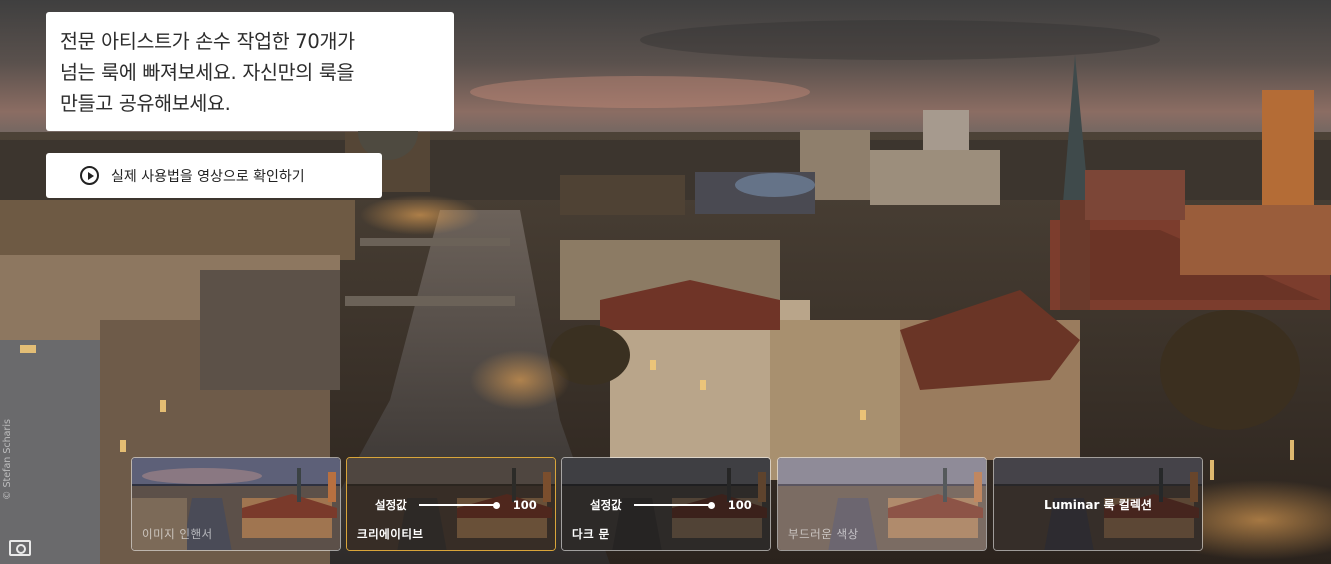 The width and height of the screenshot is (1331, 564). I want to click on look-thumb-luminar-collection: Luminar 룩 컬렉션, so click(1098, 504).